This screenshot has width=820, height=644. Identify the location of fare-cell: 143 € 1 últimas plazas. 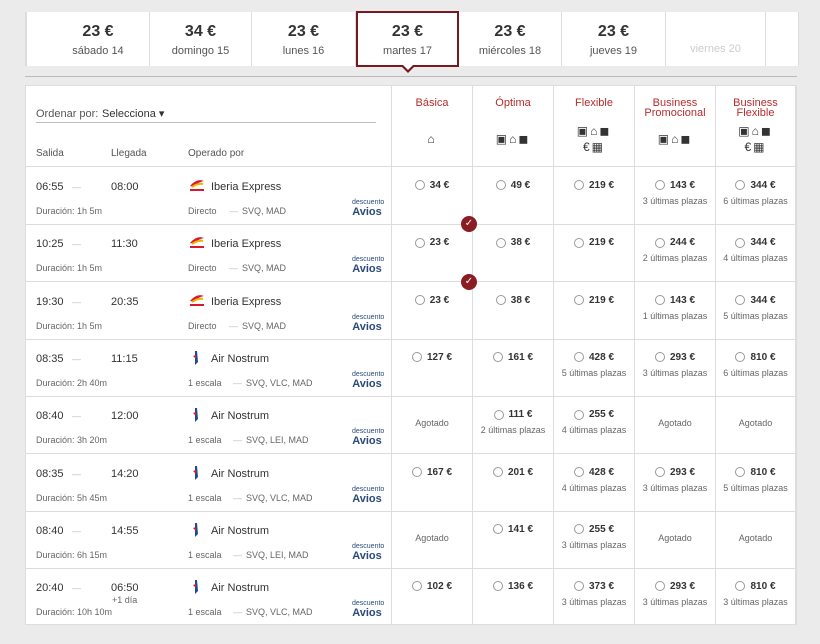
(675, 310).